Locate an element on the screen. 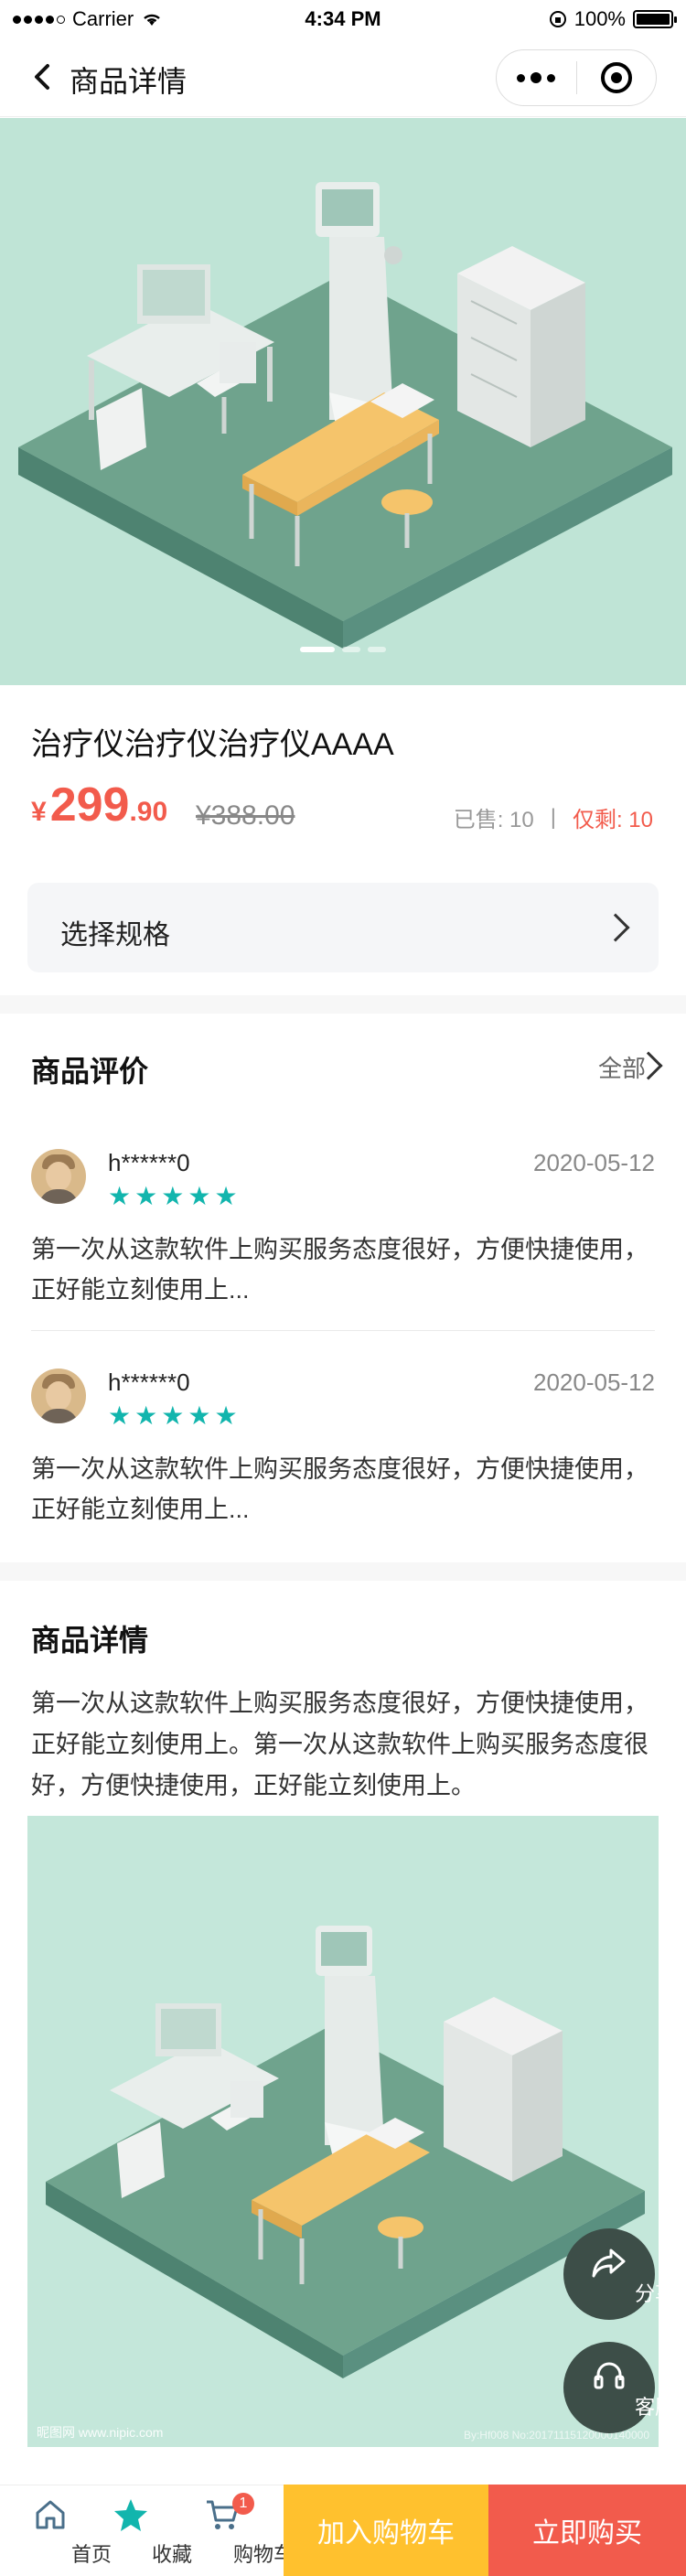 The width and height of the screenshot is (686, 2576). chevron-right-icon is located at coordinates (615, 927).